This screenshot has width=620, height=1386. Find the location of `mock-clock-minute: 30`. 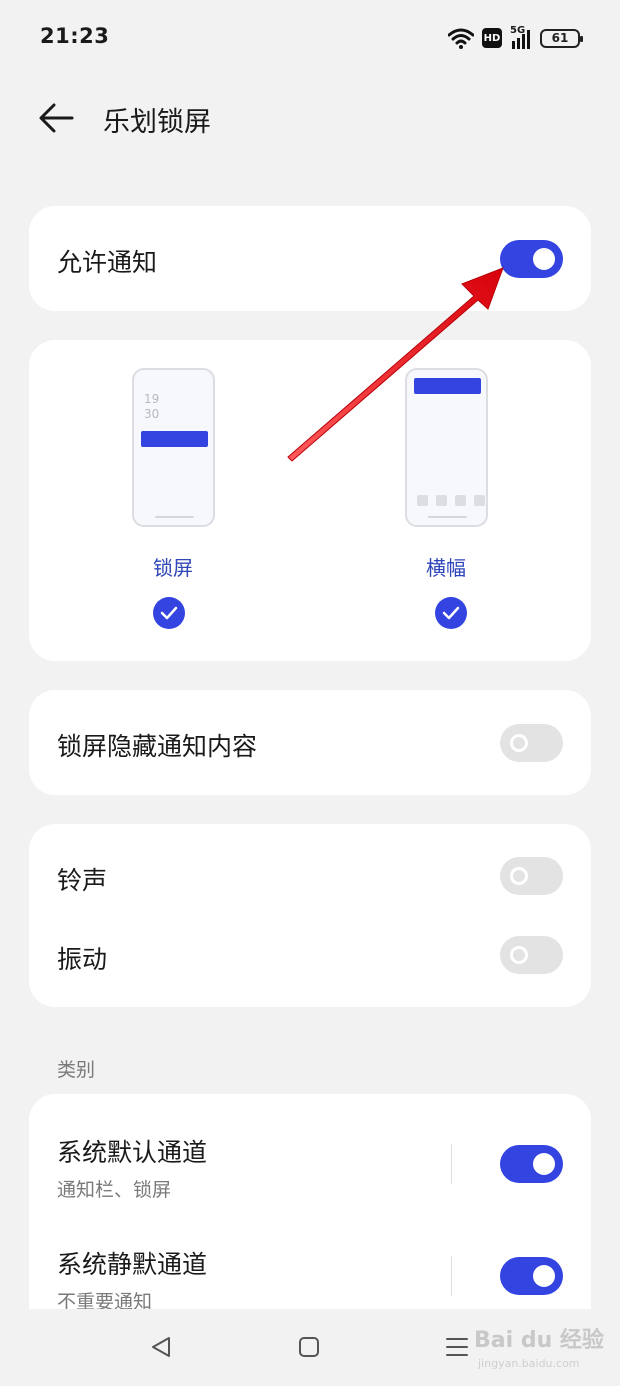

mock-clock-minute: 30 is located at coordinates (152, 414).